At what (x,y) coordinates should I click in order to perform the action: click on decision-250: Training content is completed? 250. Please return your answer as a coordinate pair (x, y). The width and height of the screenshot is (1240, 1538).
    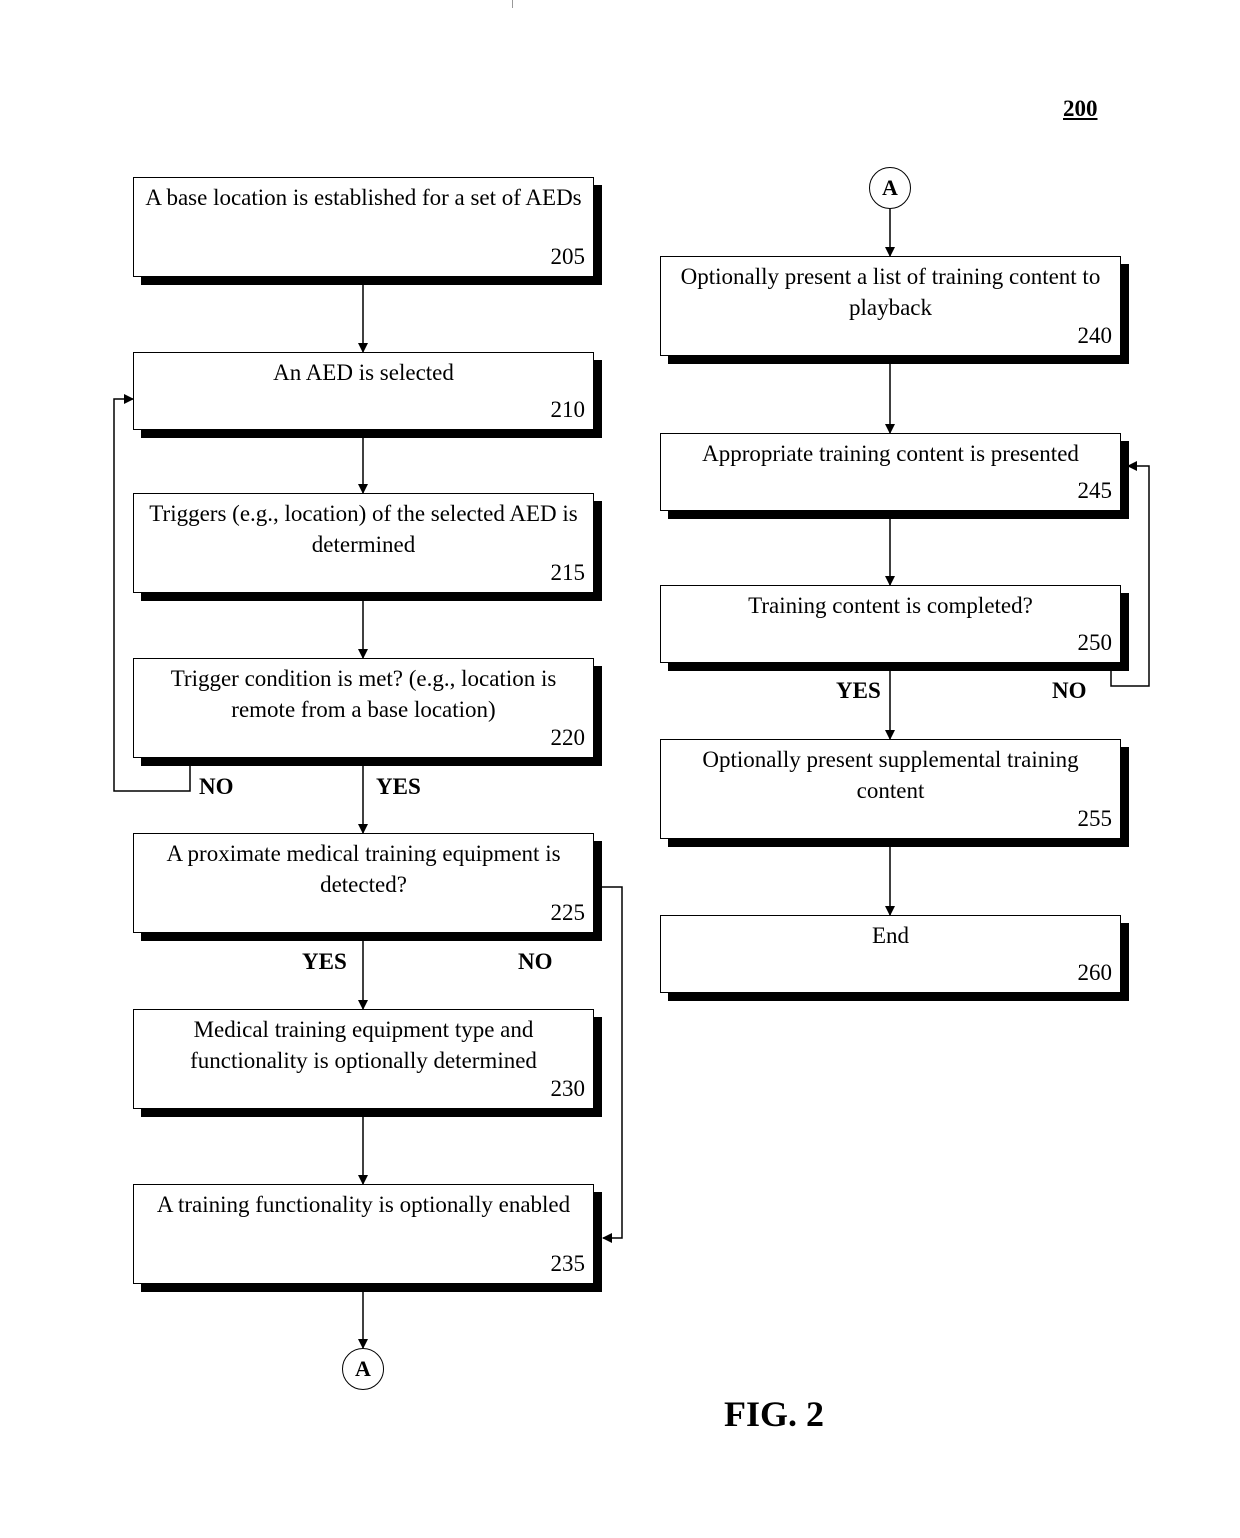
    Looking at the image, I should click on (890, 624).